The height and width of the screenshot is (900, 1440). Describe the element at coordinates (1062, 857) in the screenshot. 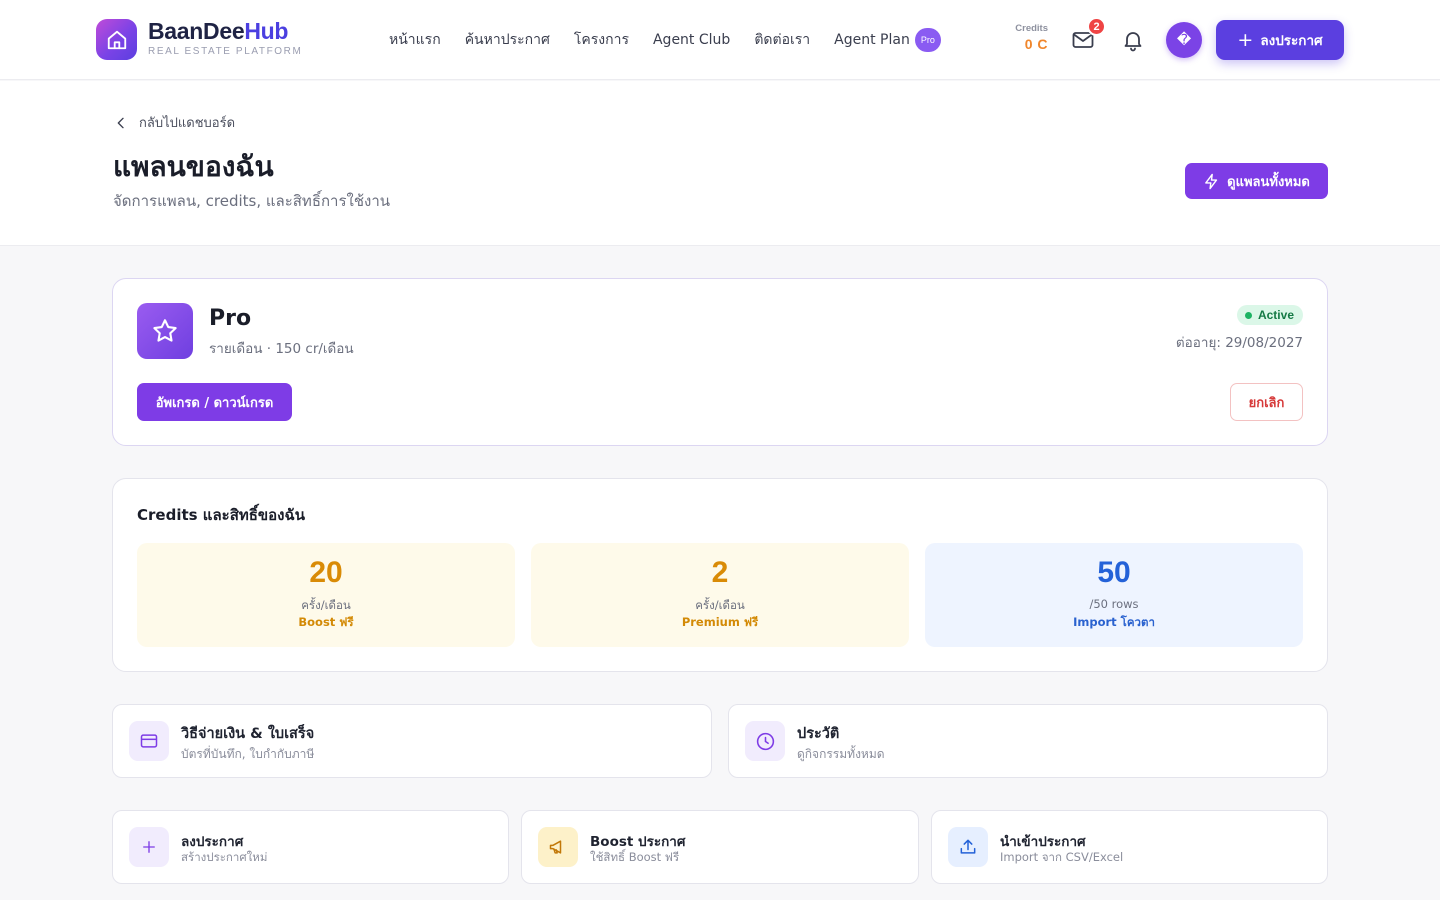

I see `link-subtitle: Import จาก CSV/Excel` at that location.